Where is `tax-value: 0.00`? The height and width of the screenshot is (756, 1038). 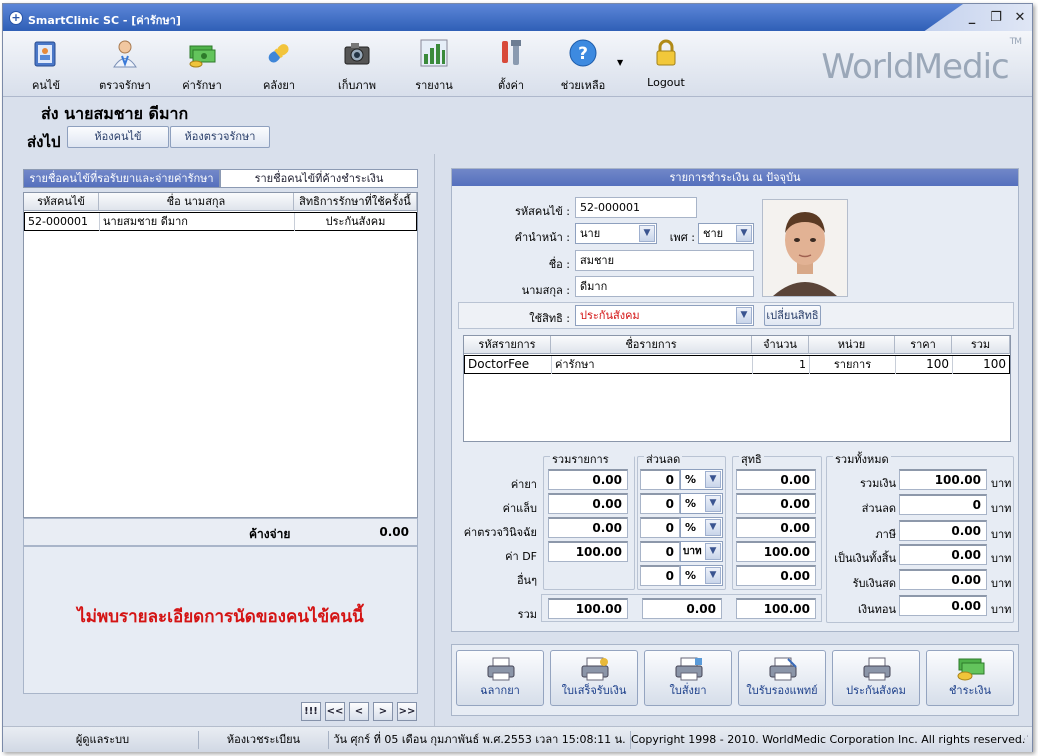 tax-value: 0.00 is located at coordinates (943, 530).